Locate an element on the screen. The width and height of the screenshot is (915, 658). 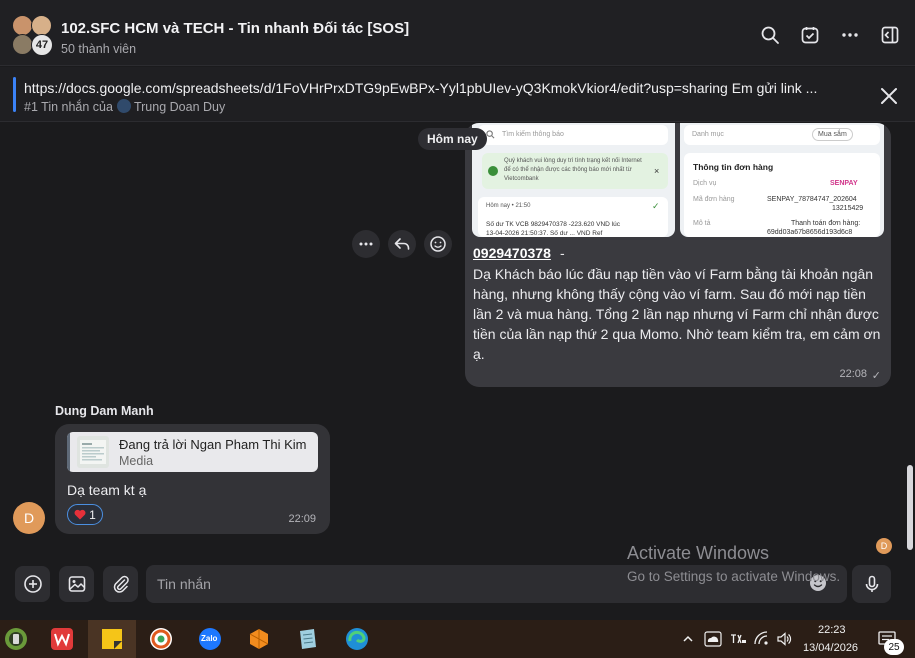
tasks-button is located at coordinates (810, 35).